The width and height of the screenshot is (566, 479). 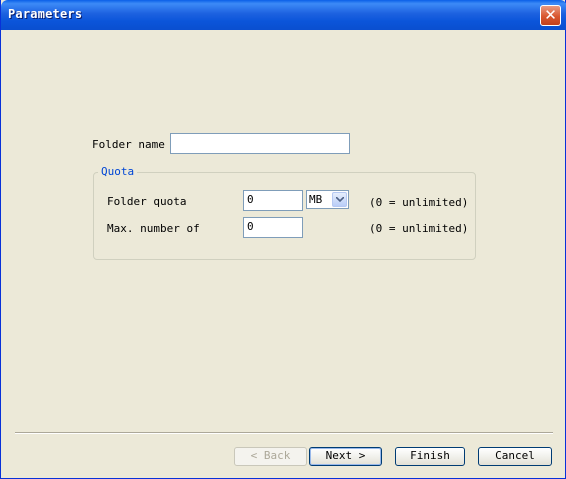 I want to click on finish-button: Finish, so click(x=430, y=456).